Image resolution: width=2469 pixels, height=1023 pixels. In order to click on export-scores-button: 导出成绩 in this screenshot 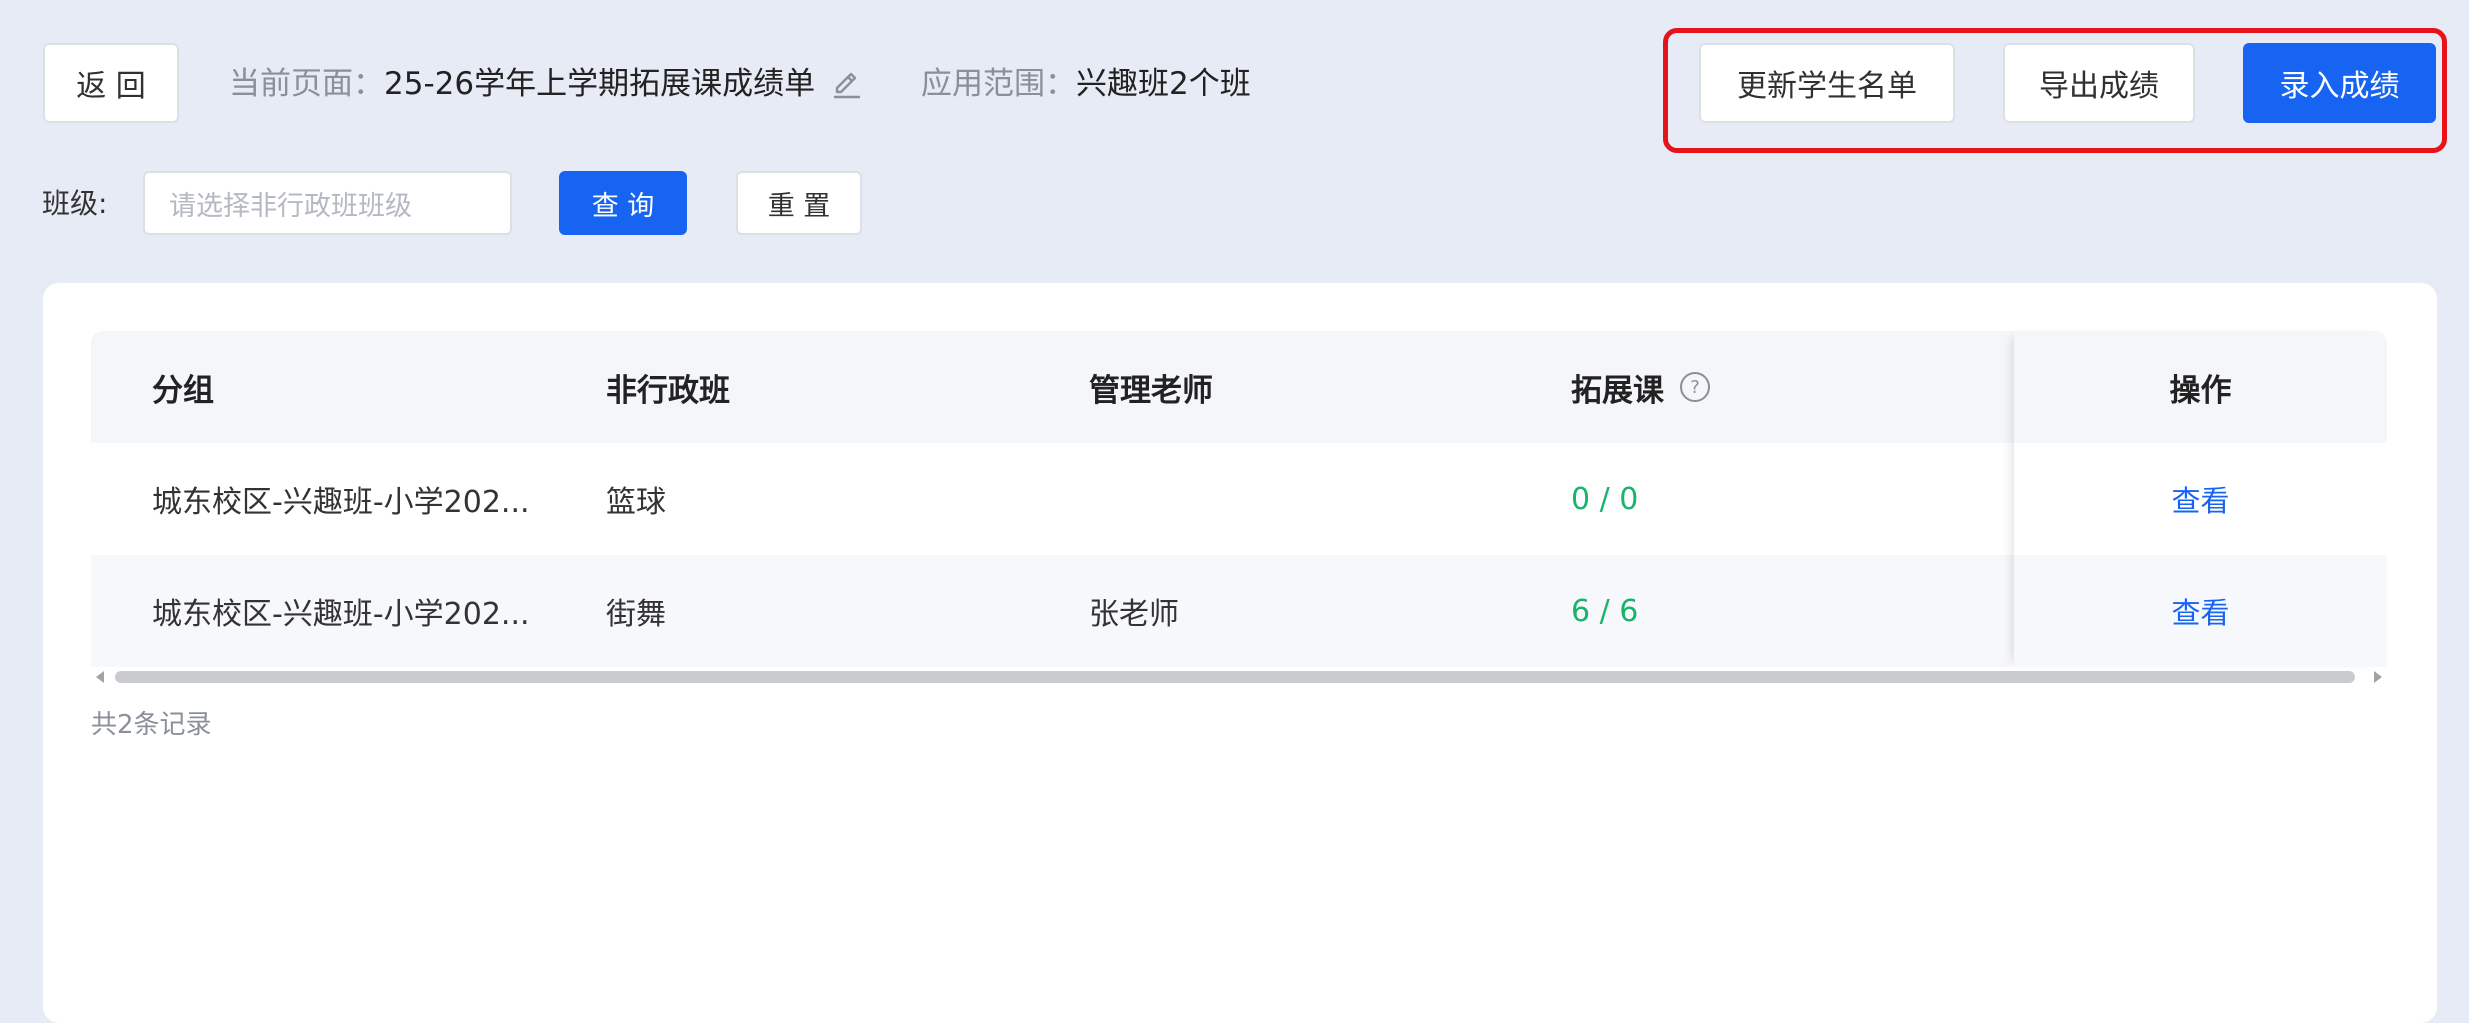, I will do `click(2099, 83)`.